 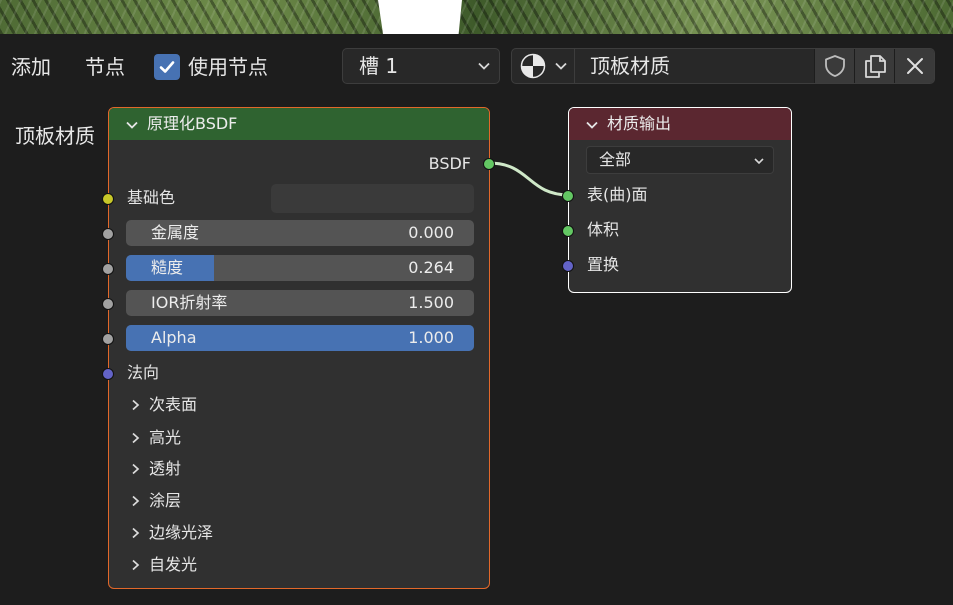 I want to click on displacement-label: 置换, so click(x=603, y=264).